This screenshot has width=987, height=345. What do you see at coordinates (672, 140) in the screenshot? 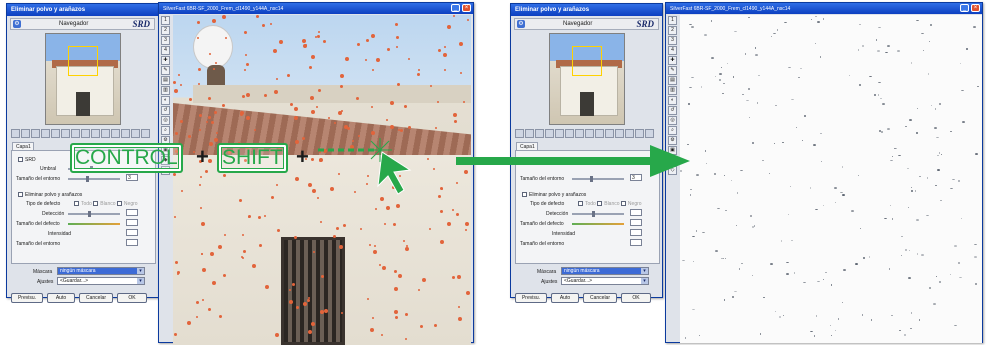
I see `tool-icon: ⚙` at bounding box center [672, 140].